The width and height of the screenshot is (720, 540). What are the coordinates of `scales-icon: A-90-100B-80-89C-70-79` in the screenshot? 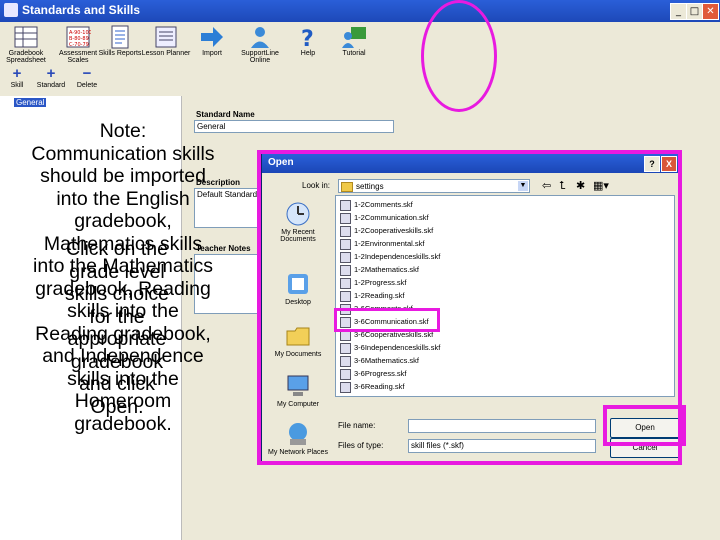 It's located at (78, 37).